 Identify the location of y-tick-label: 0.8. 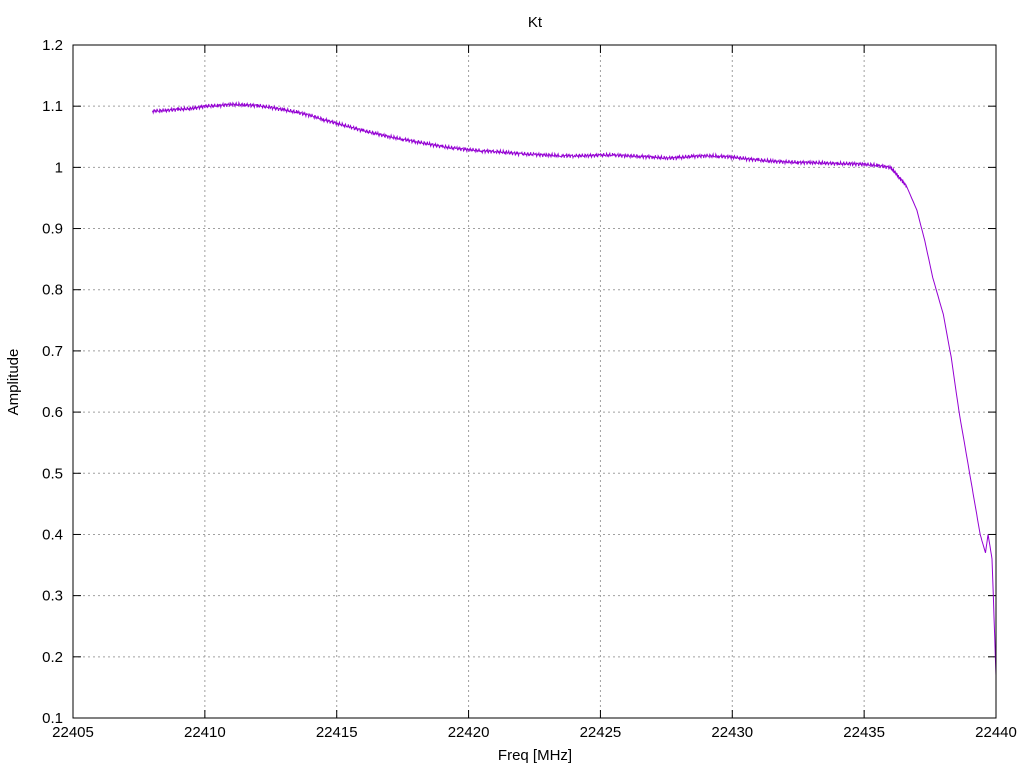
(52, 290).